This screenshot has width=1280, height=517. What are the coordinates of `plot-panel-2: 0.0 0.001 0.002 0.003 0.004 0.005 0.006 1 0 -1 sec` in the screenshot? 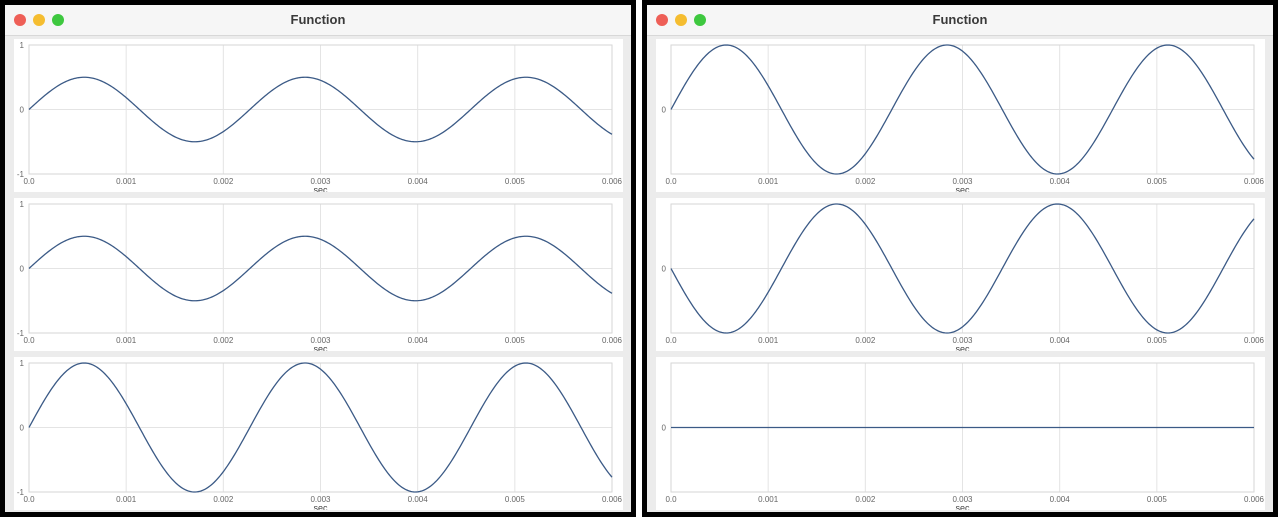 It's located at (318, 274).